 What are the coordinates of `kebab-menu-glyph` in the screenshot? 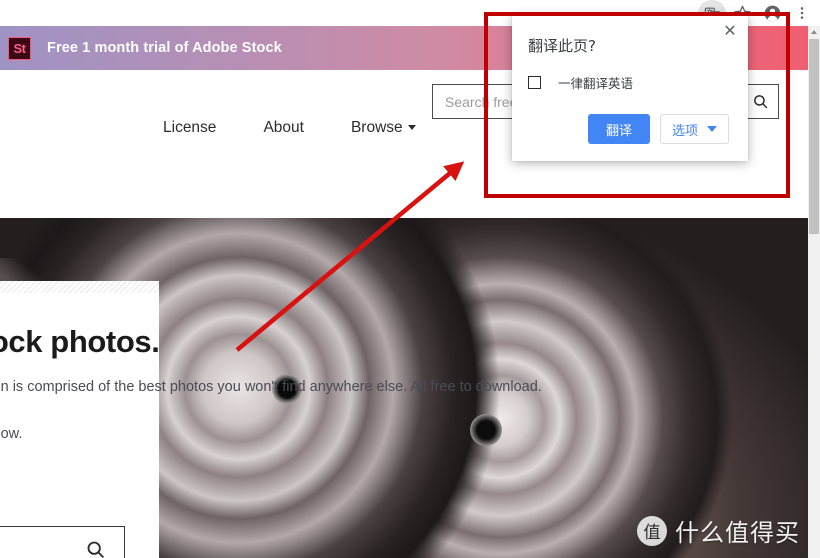 It's located at (802, 13).